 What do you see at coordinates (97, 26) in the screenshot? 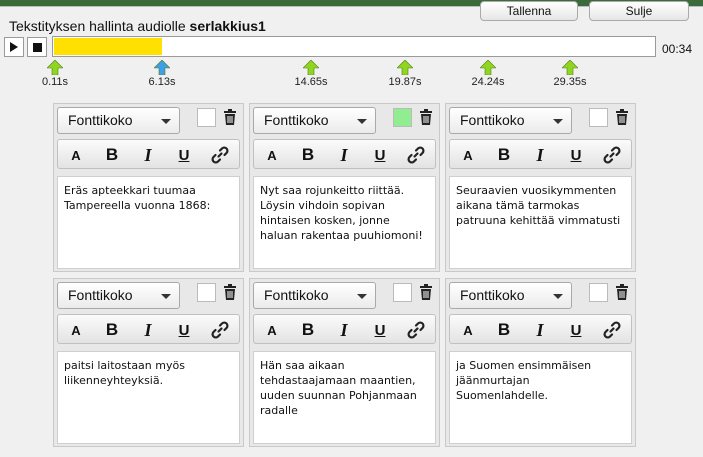
I see `title-prefix: Tekstityksen hallinta audiolle` at bounding box center [97, 26].